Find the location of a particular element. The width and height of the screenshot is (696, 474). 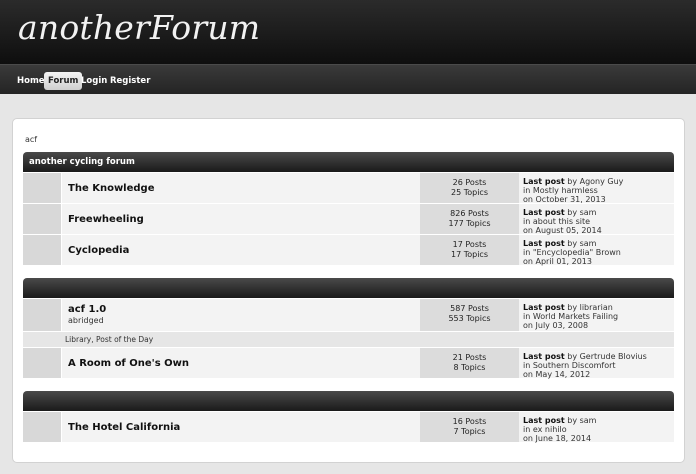

post-count: 26 Posts is located at coordinates (469, 182).